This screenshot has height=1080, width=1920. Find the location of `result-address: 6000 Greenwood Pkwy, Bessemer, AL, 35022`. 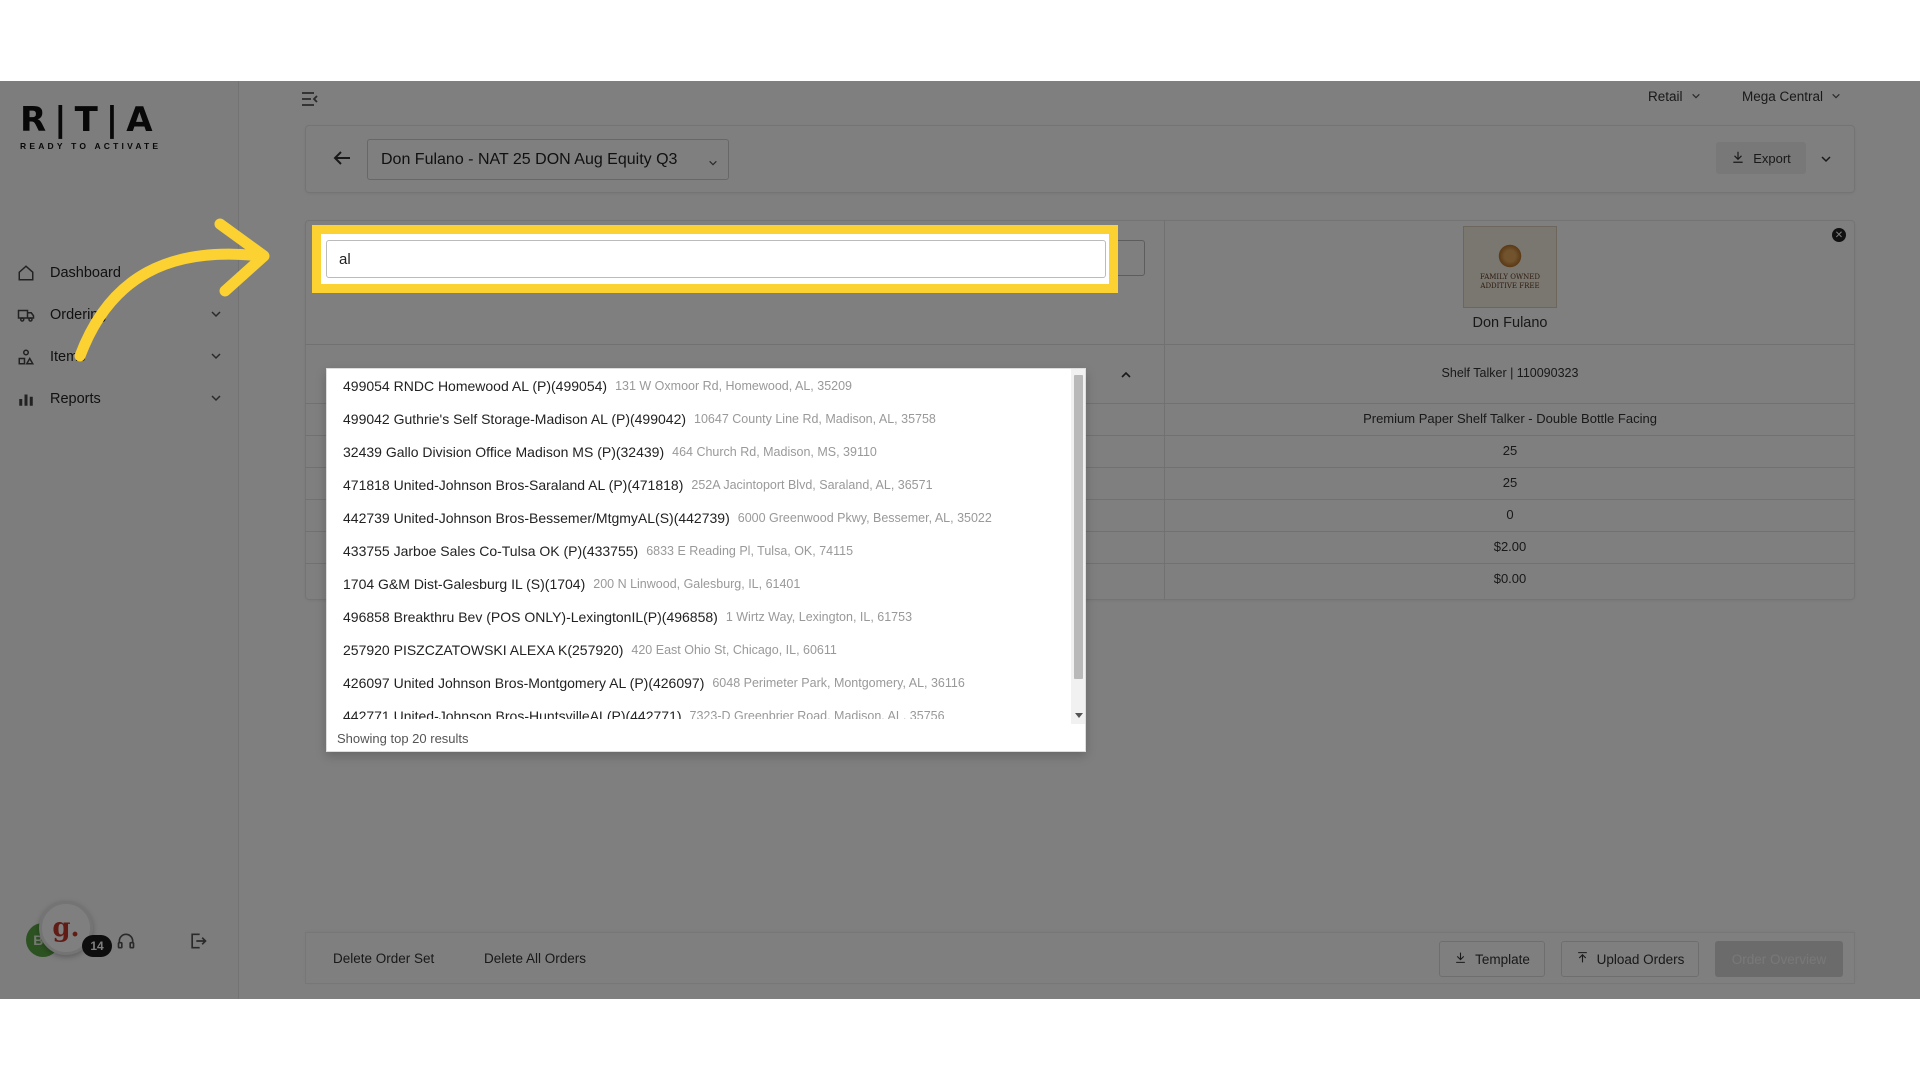

result-address: 6000 Greenwood Pkwy, Bessemer, AL, 35022 is located at coordinates (864, 517).